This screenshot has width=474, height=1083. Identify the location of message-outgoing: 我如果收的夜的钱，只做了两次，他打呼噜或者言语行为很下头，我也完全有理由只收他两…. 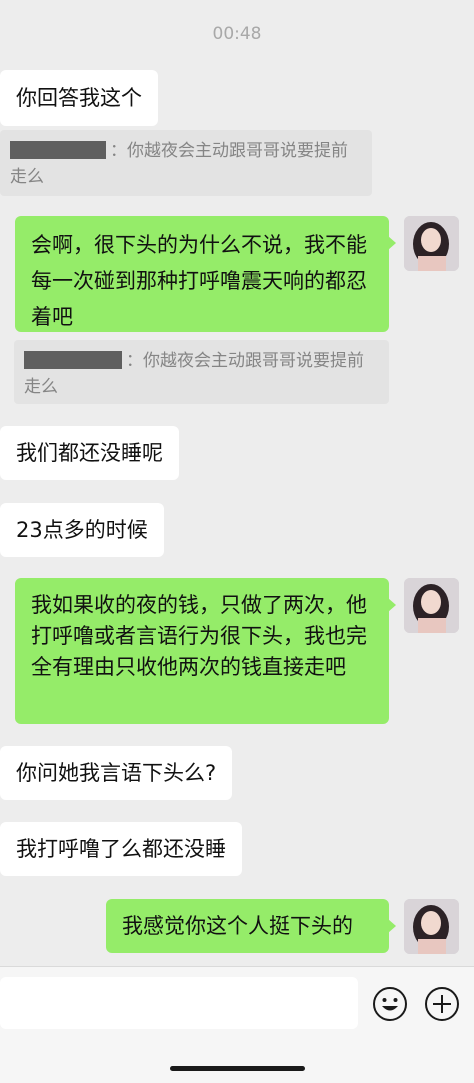
(205, 651).